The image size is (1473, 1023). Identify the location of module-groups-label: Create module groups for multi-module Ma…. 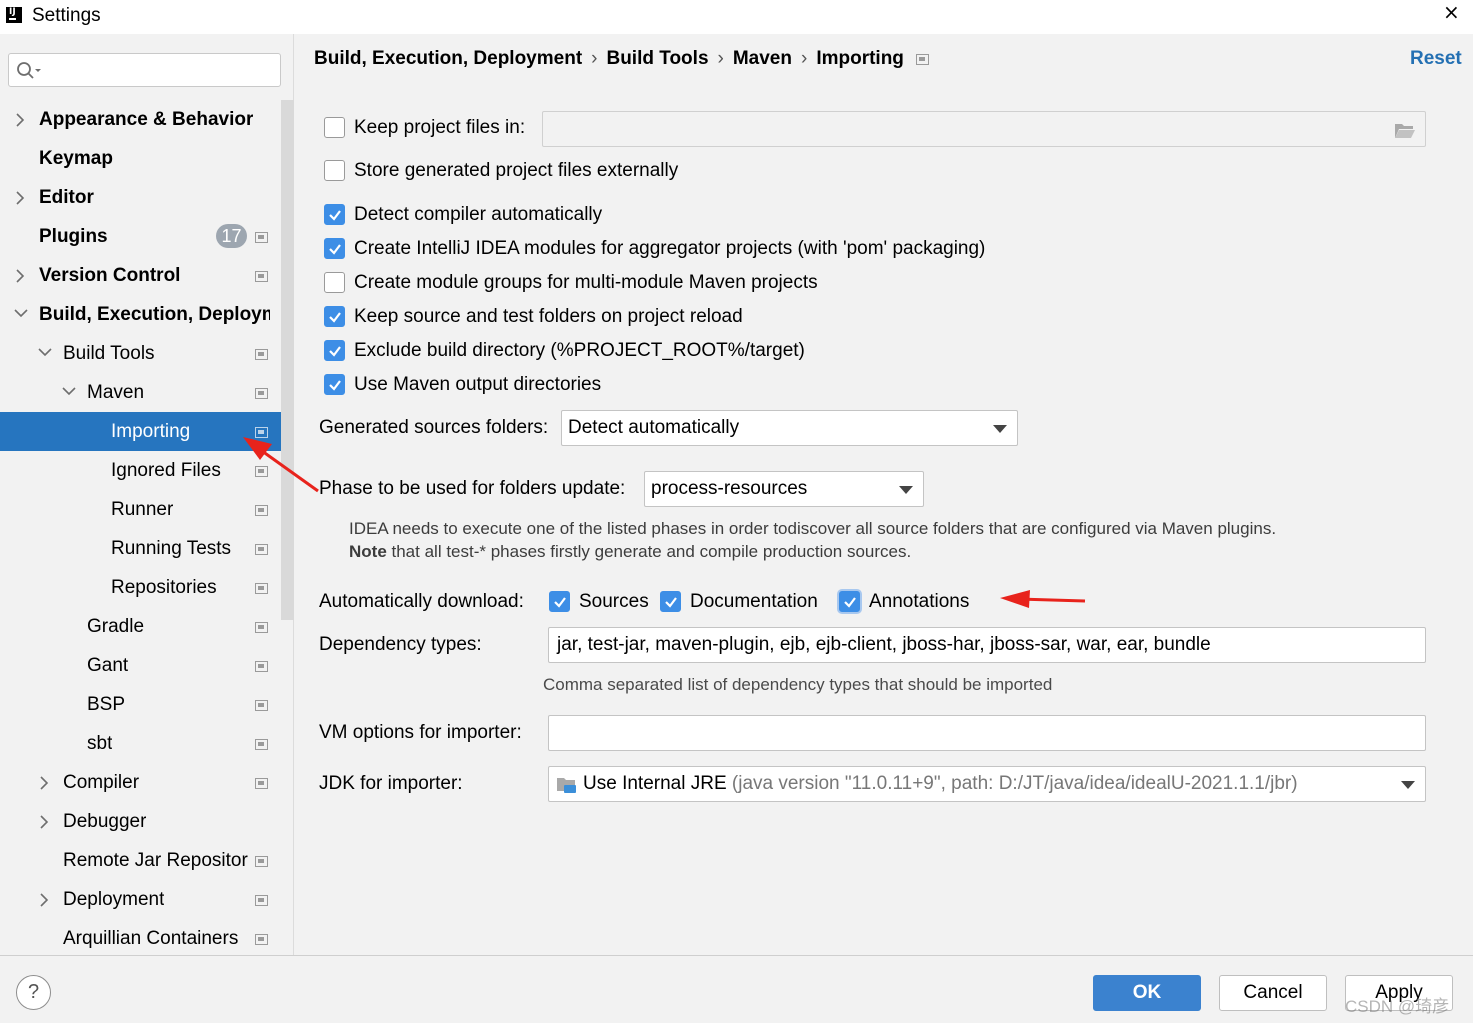
(586, 282).